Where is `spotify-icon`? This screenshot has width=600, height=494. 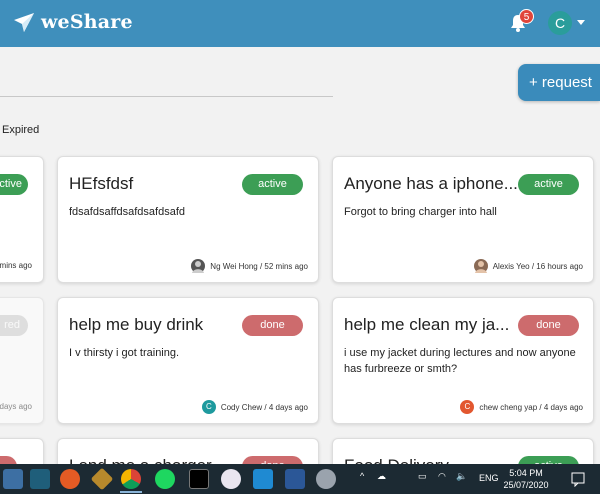 spotify-icon is located at coordinates (165, 479).